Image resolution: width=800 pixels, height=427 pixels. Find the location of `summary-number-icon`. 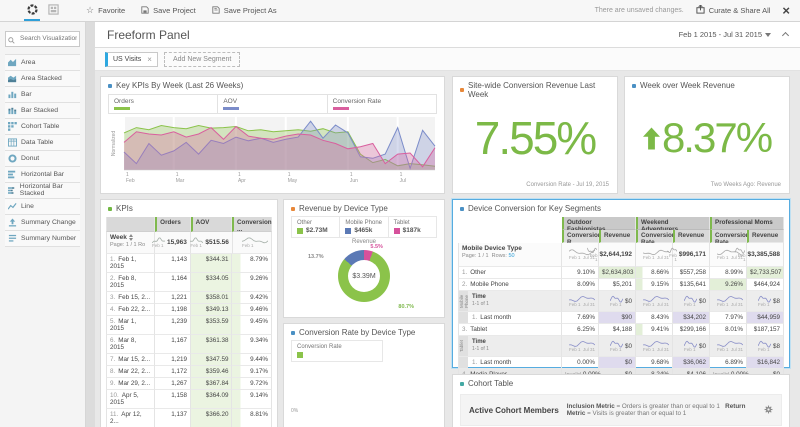

summary-number-icon is located at coordinates (12, 238).